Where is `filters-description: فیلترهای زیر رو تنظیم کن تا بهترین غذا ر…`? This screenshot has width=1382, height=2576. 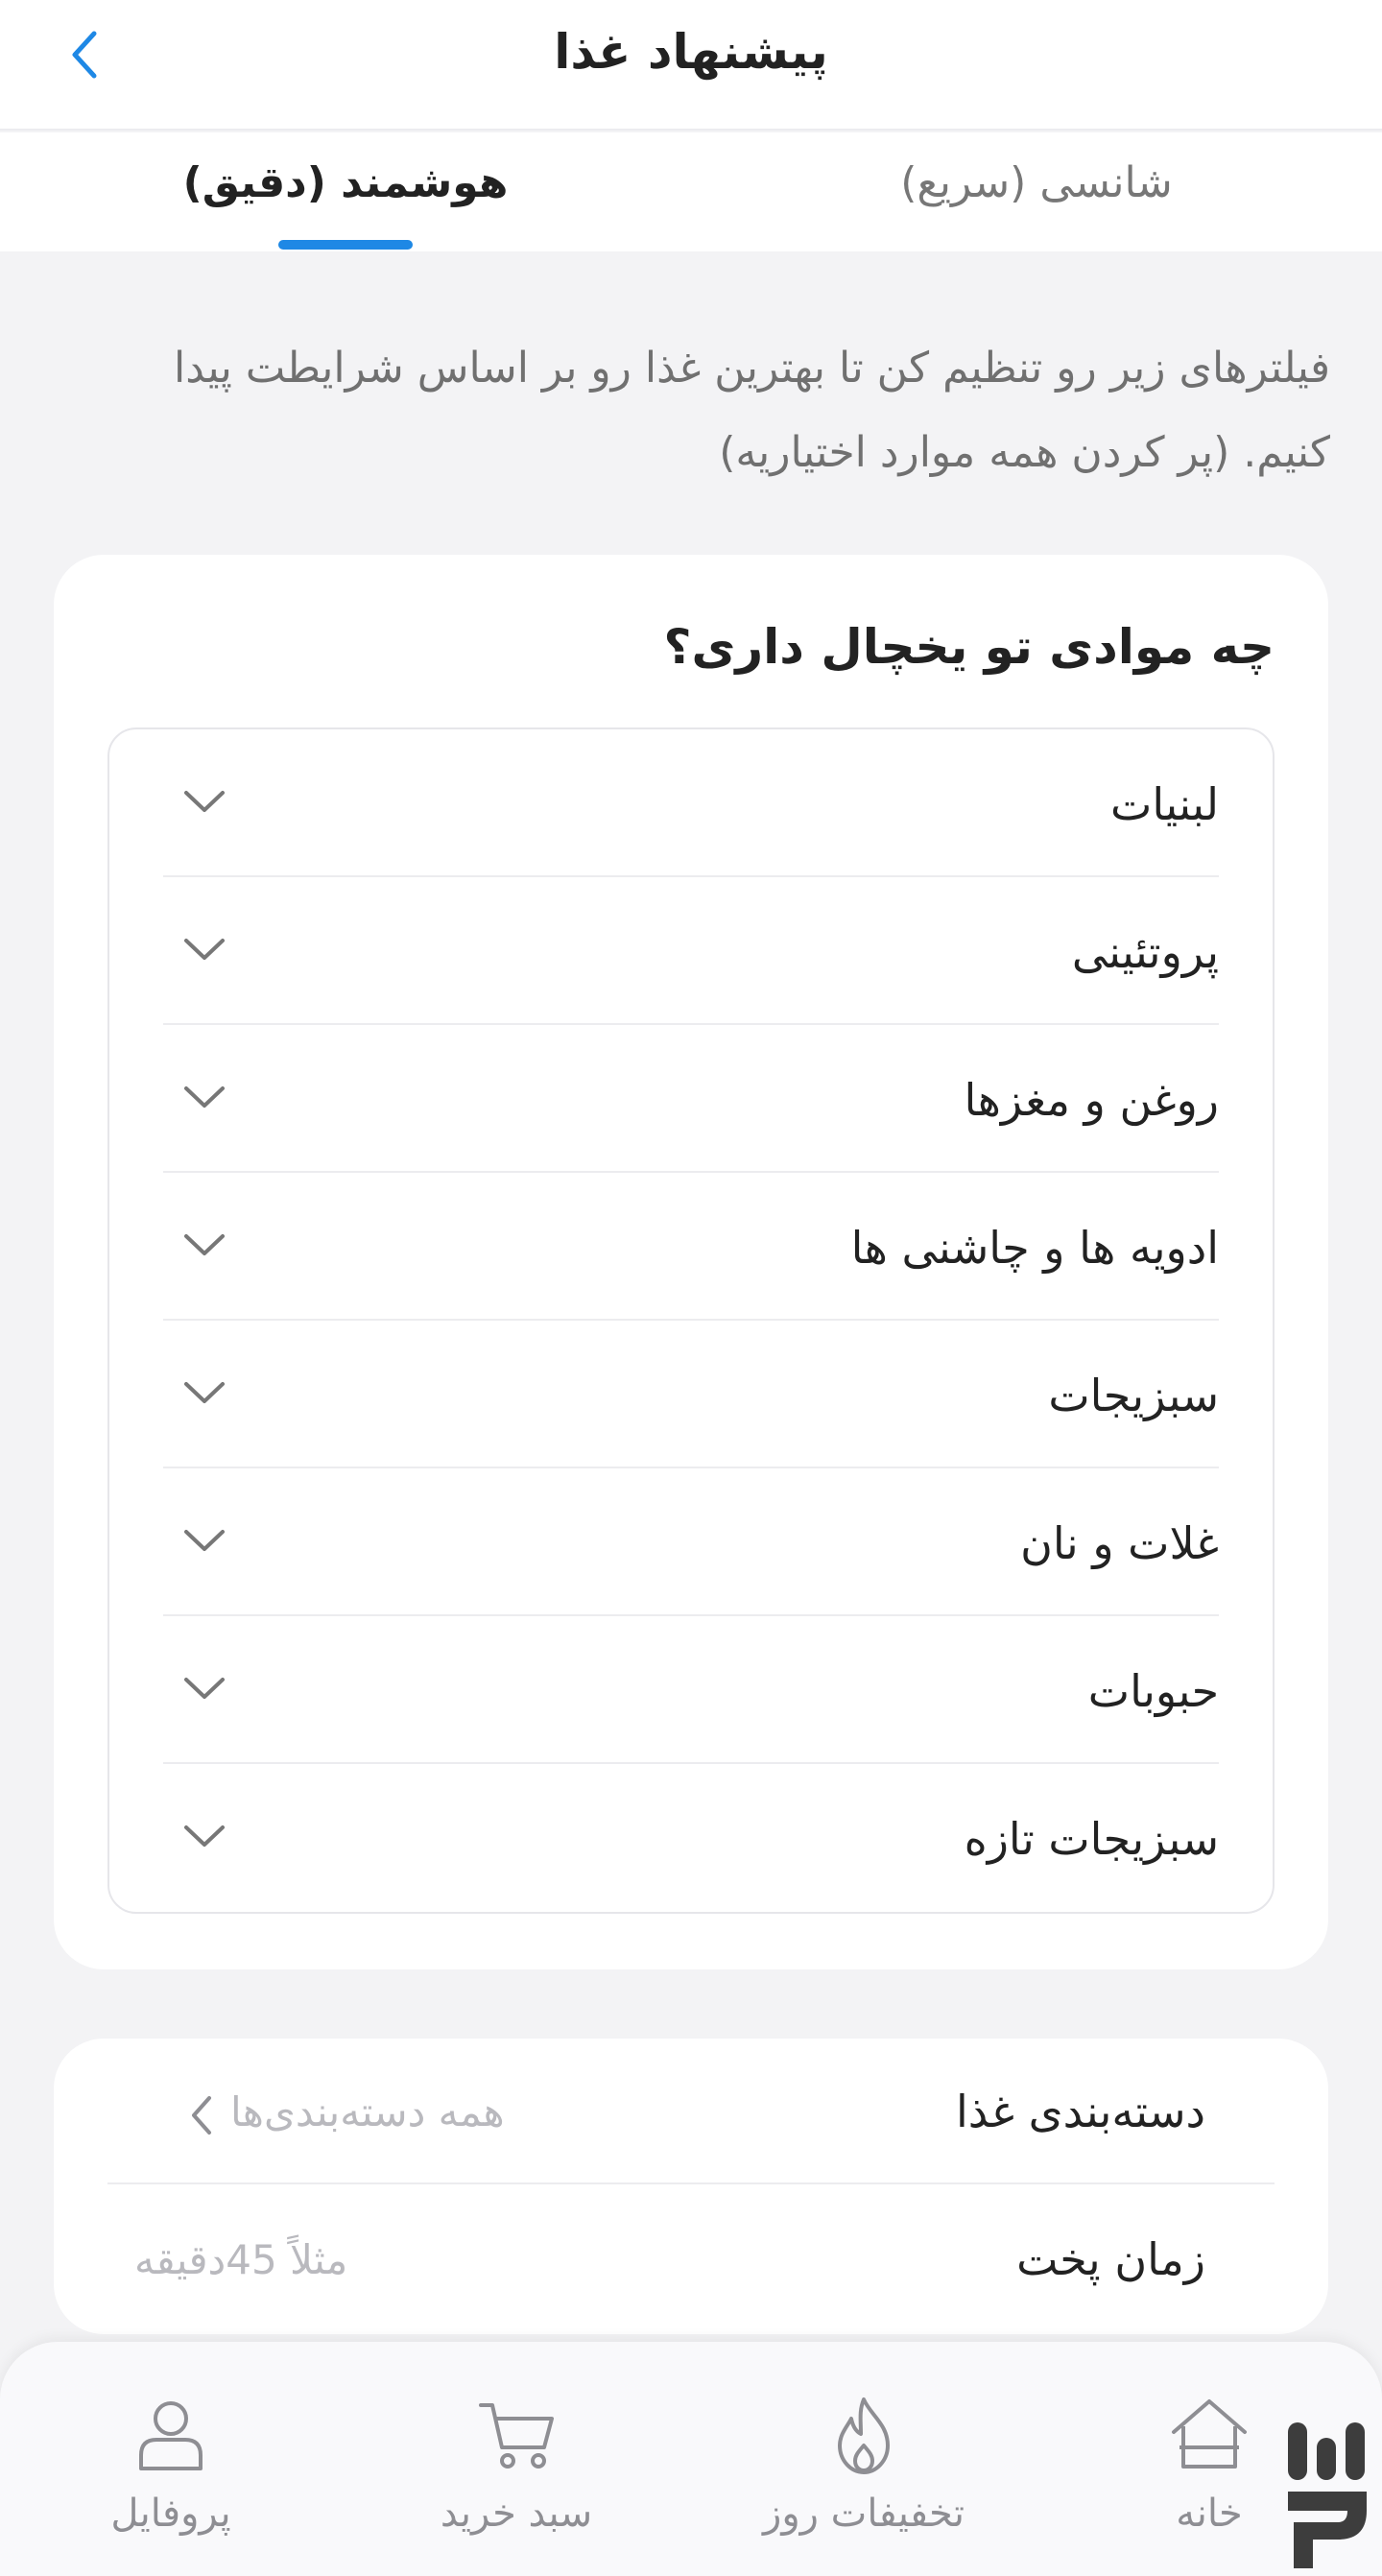 filters-description: فیلترهای زیر رو تنظیم کن تا بهترین غذا ر… is located at coordinates (752, 410).